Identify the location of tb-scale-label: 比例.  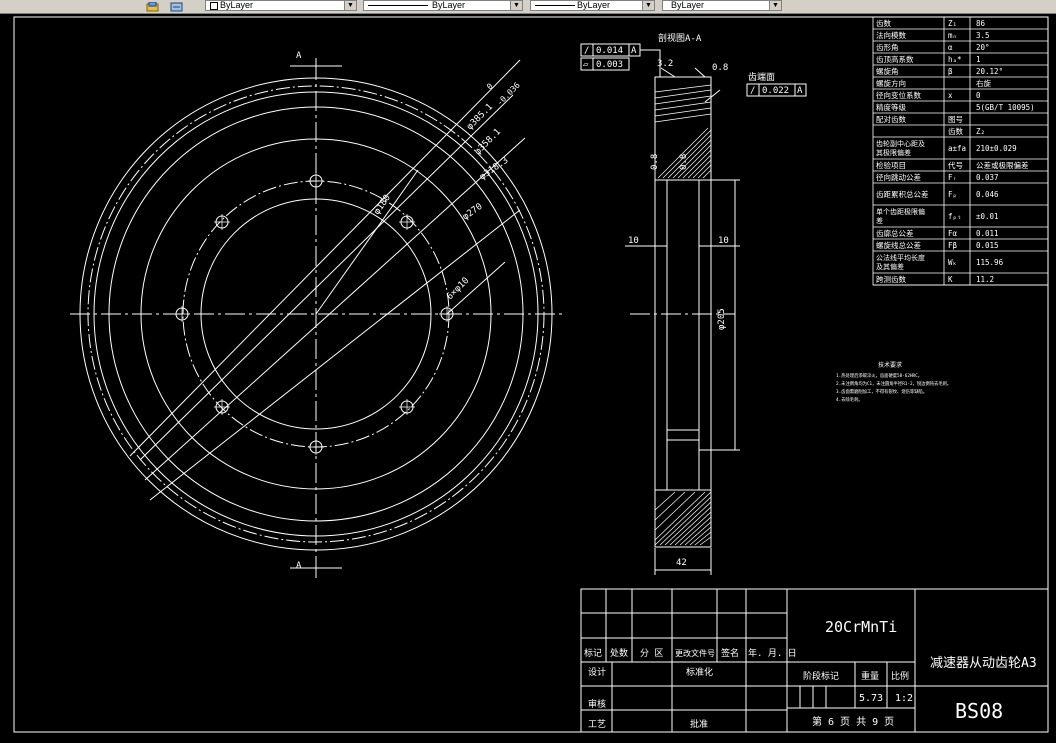
(900, 676).